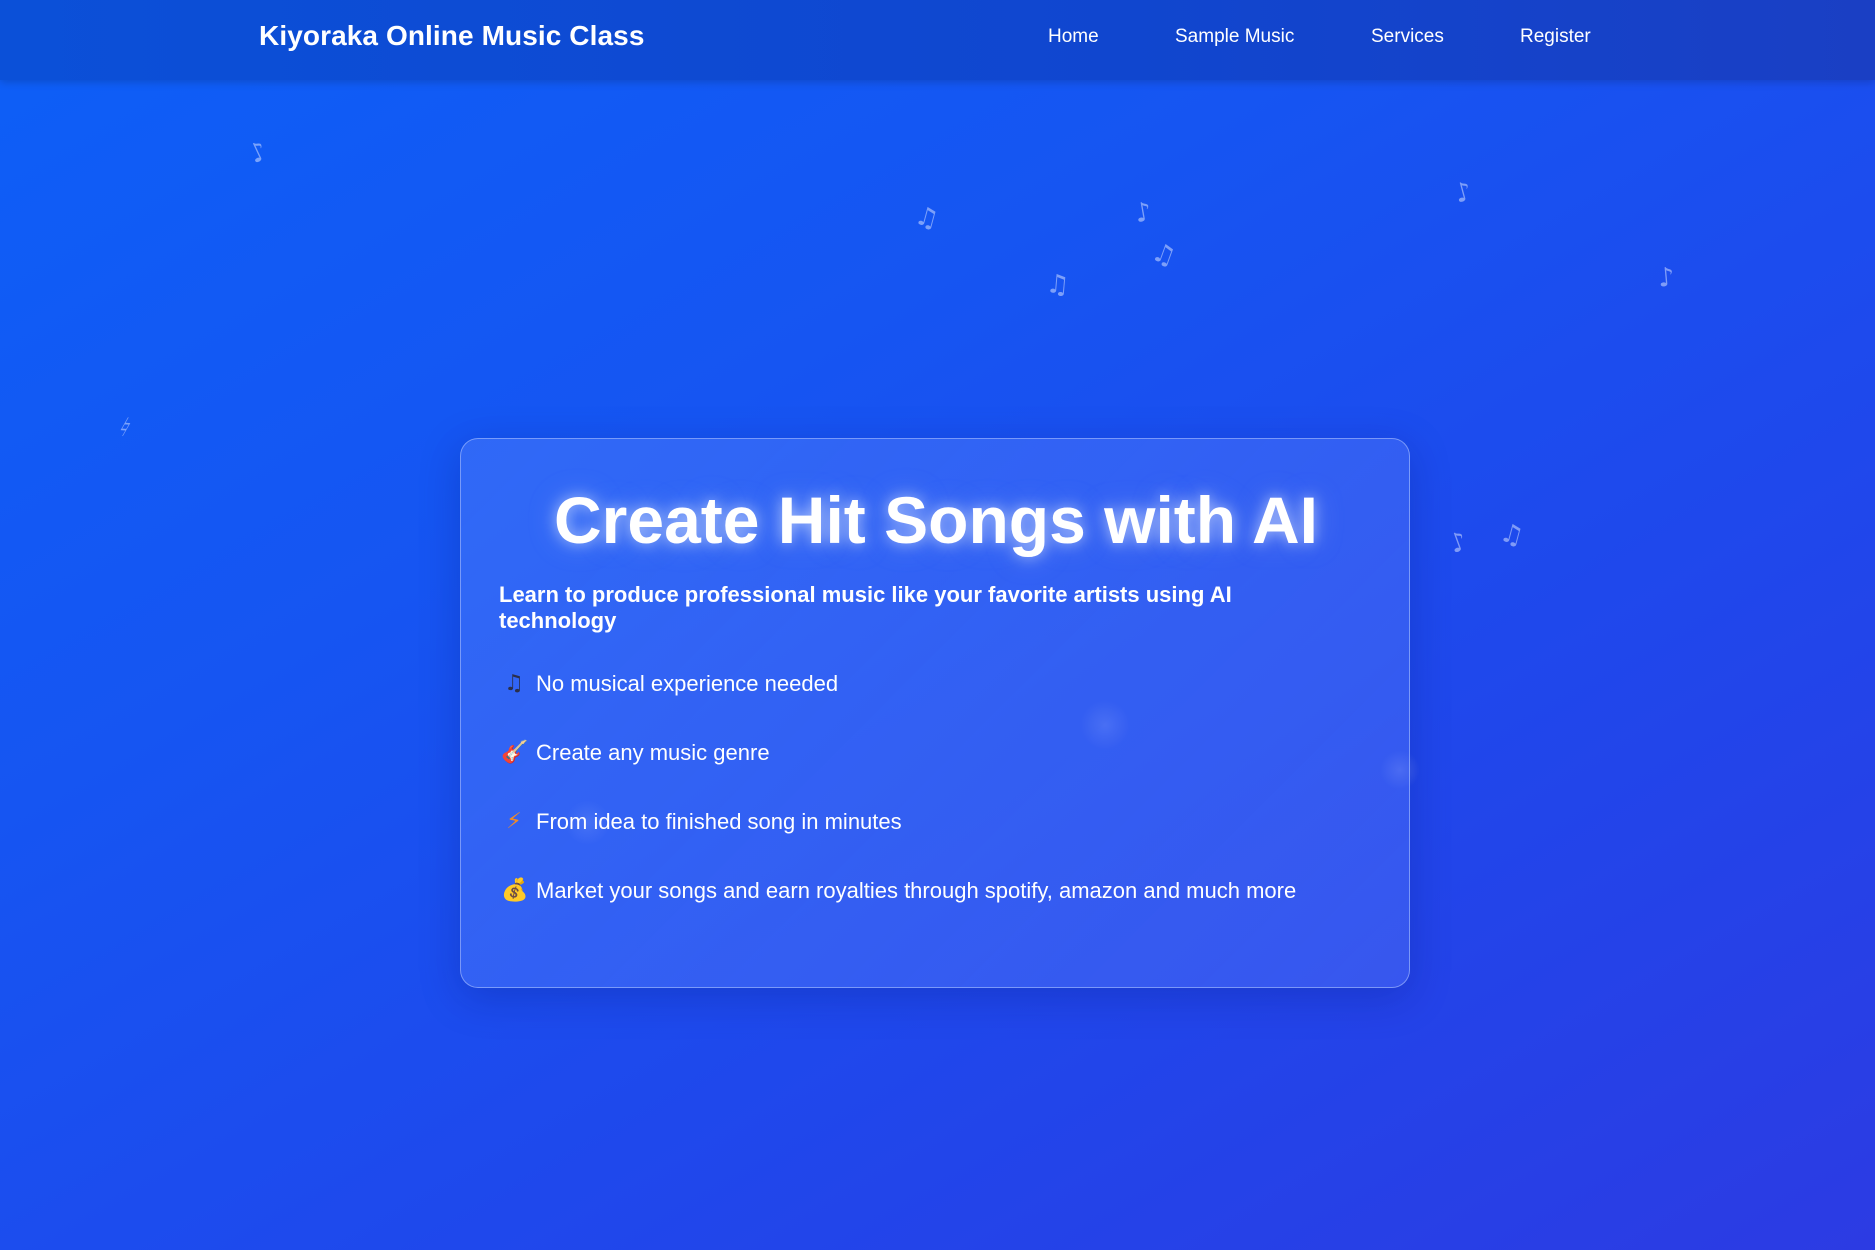 Image resolution: width=1875 pixels, height=1250 pixels. I want to click on guitar-icon: 🎸, so click(515, 752).